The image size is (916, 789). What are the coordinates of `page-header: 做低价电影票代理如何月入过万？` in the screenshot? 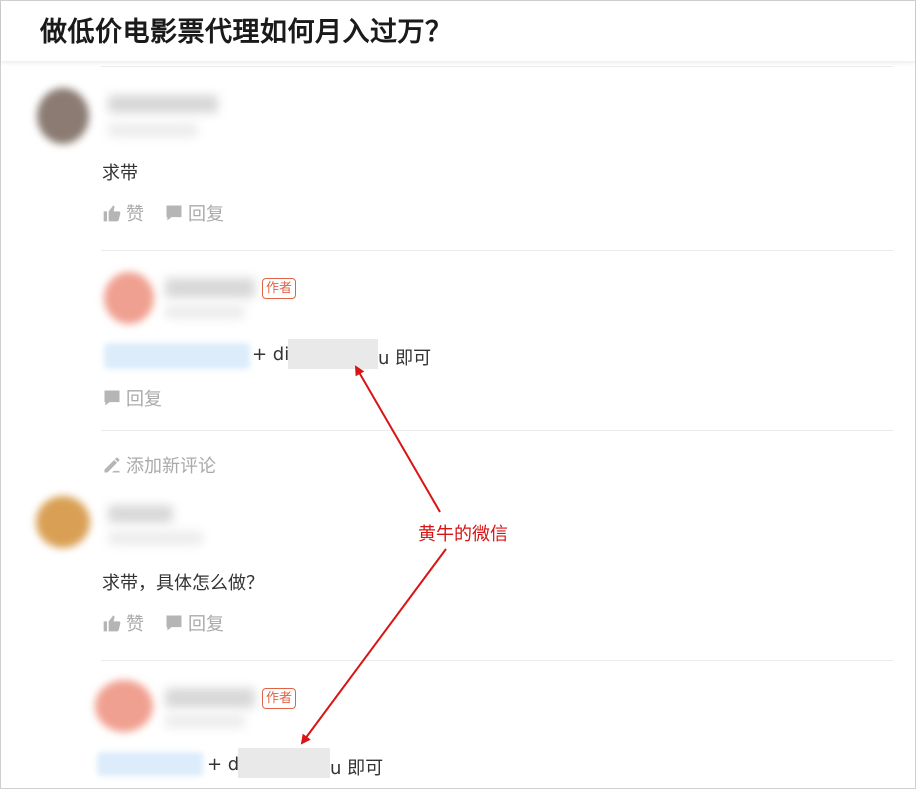 It's located at (458, 31).